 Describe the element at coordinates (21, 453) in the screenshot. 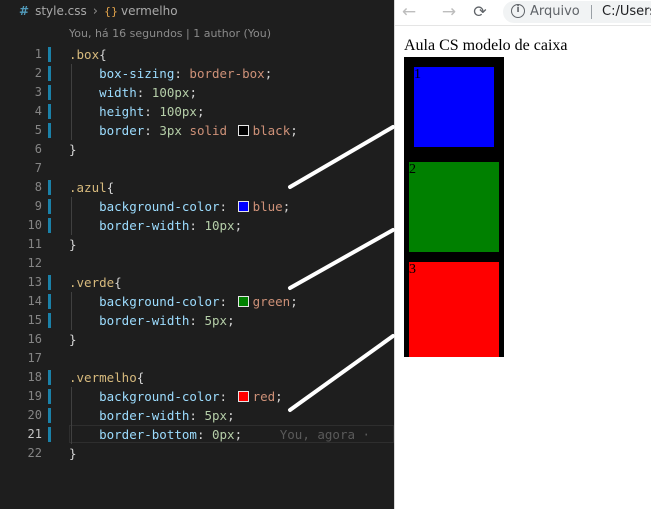

I see `line-number: 22` at that location.